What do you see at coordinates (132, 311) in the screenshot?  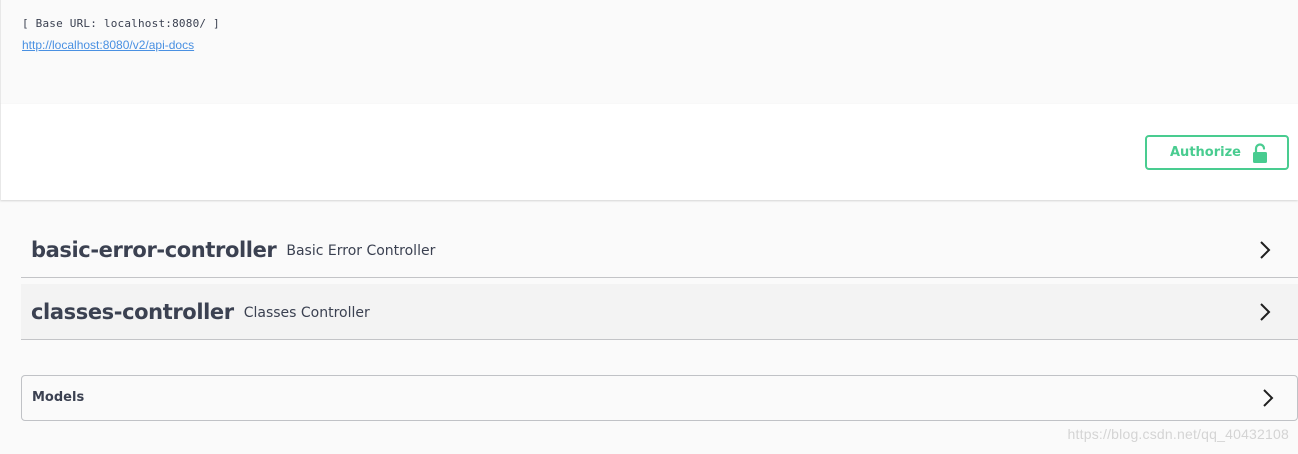 I see `tag-name: classes-controller` at bounding box center [132, 311].